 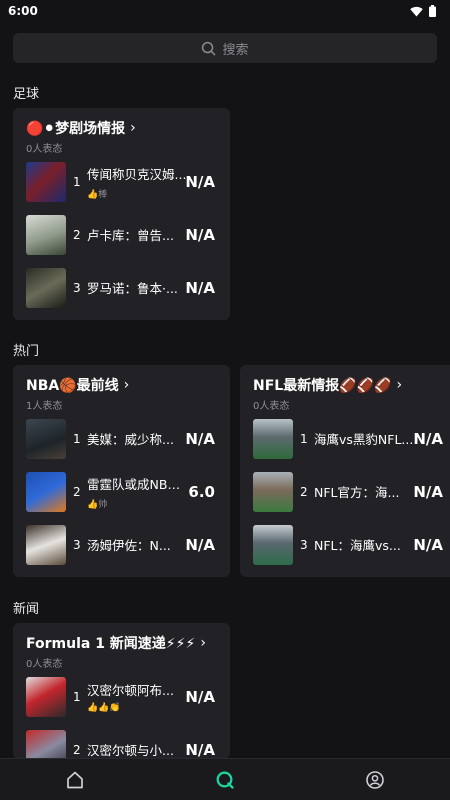 I want to click on battery-icon, so click(x=432, y=11).